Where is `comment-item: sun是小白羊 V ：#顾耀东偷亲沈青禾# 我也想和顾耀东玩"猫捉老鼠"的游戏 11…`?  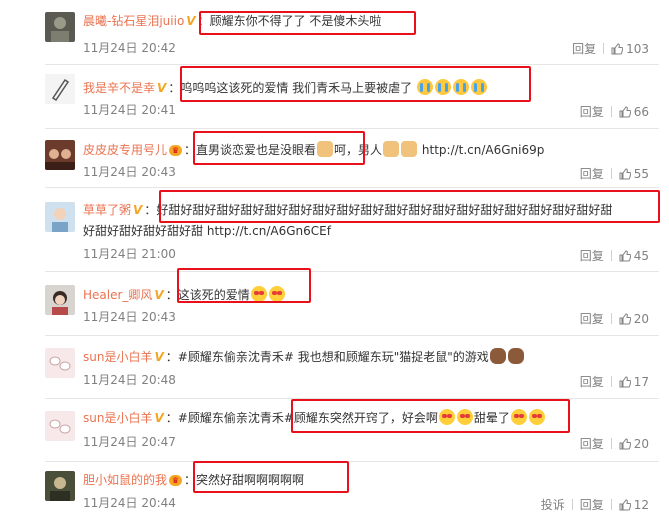 comment-item: sun是小白羊 V ：#顾耀东偷亲沈青禾# 我也想和顾耀东玩"猫捉老鼠"的游戏 11… is located at coordinates (334, 368).